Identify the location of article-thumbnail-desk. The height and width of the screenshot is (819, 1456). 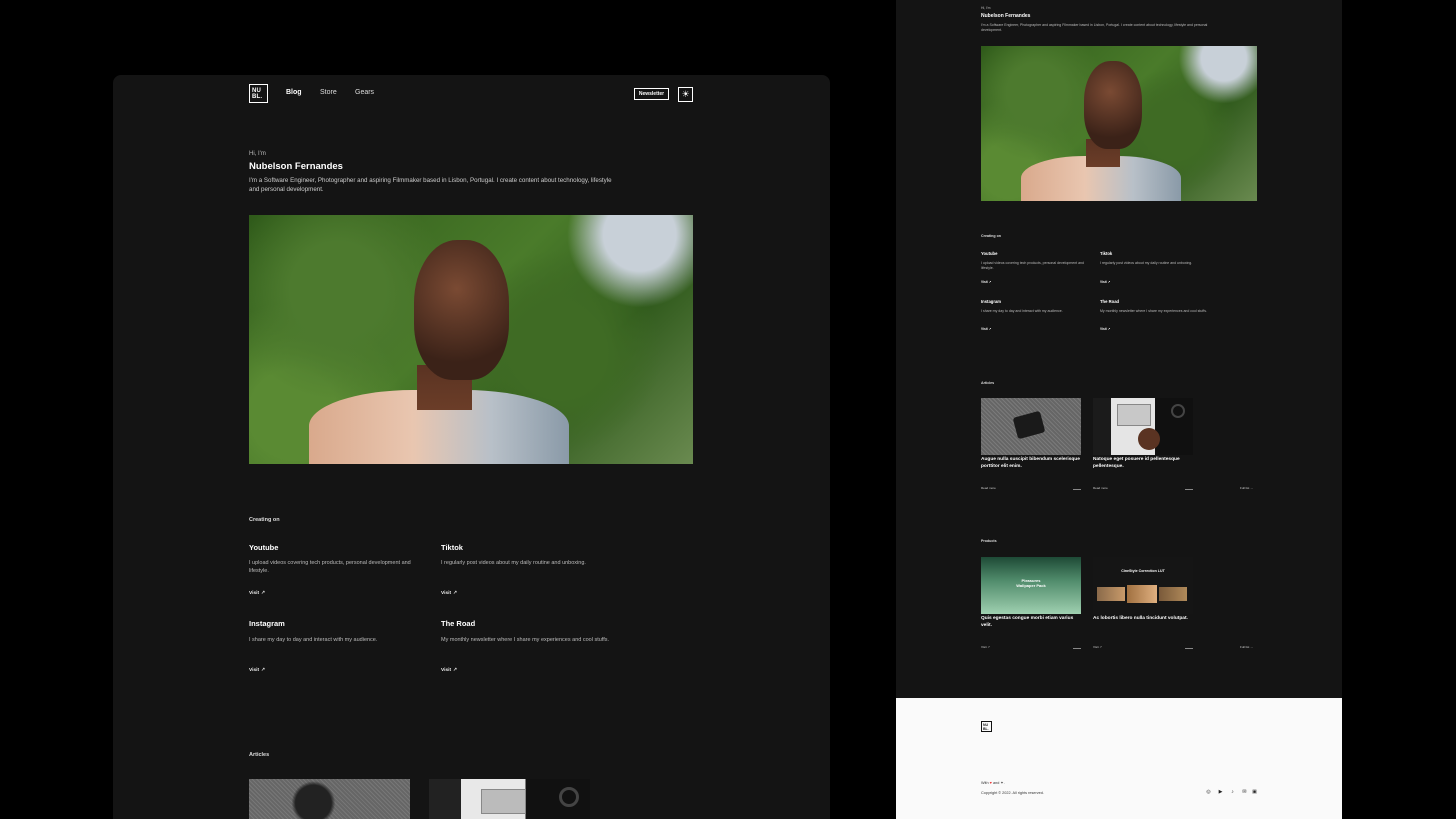
(509, 799).